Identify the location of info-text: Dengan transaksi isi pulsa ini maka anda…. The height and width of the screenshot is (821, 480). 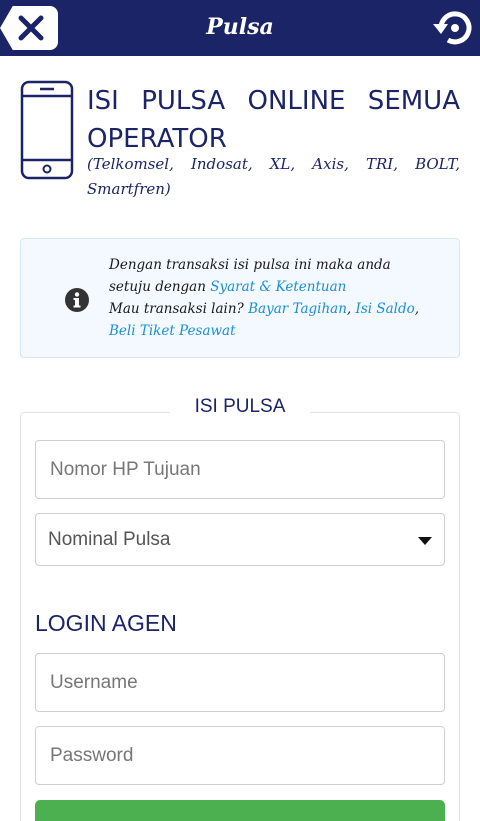
(269, 298).